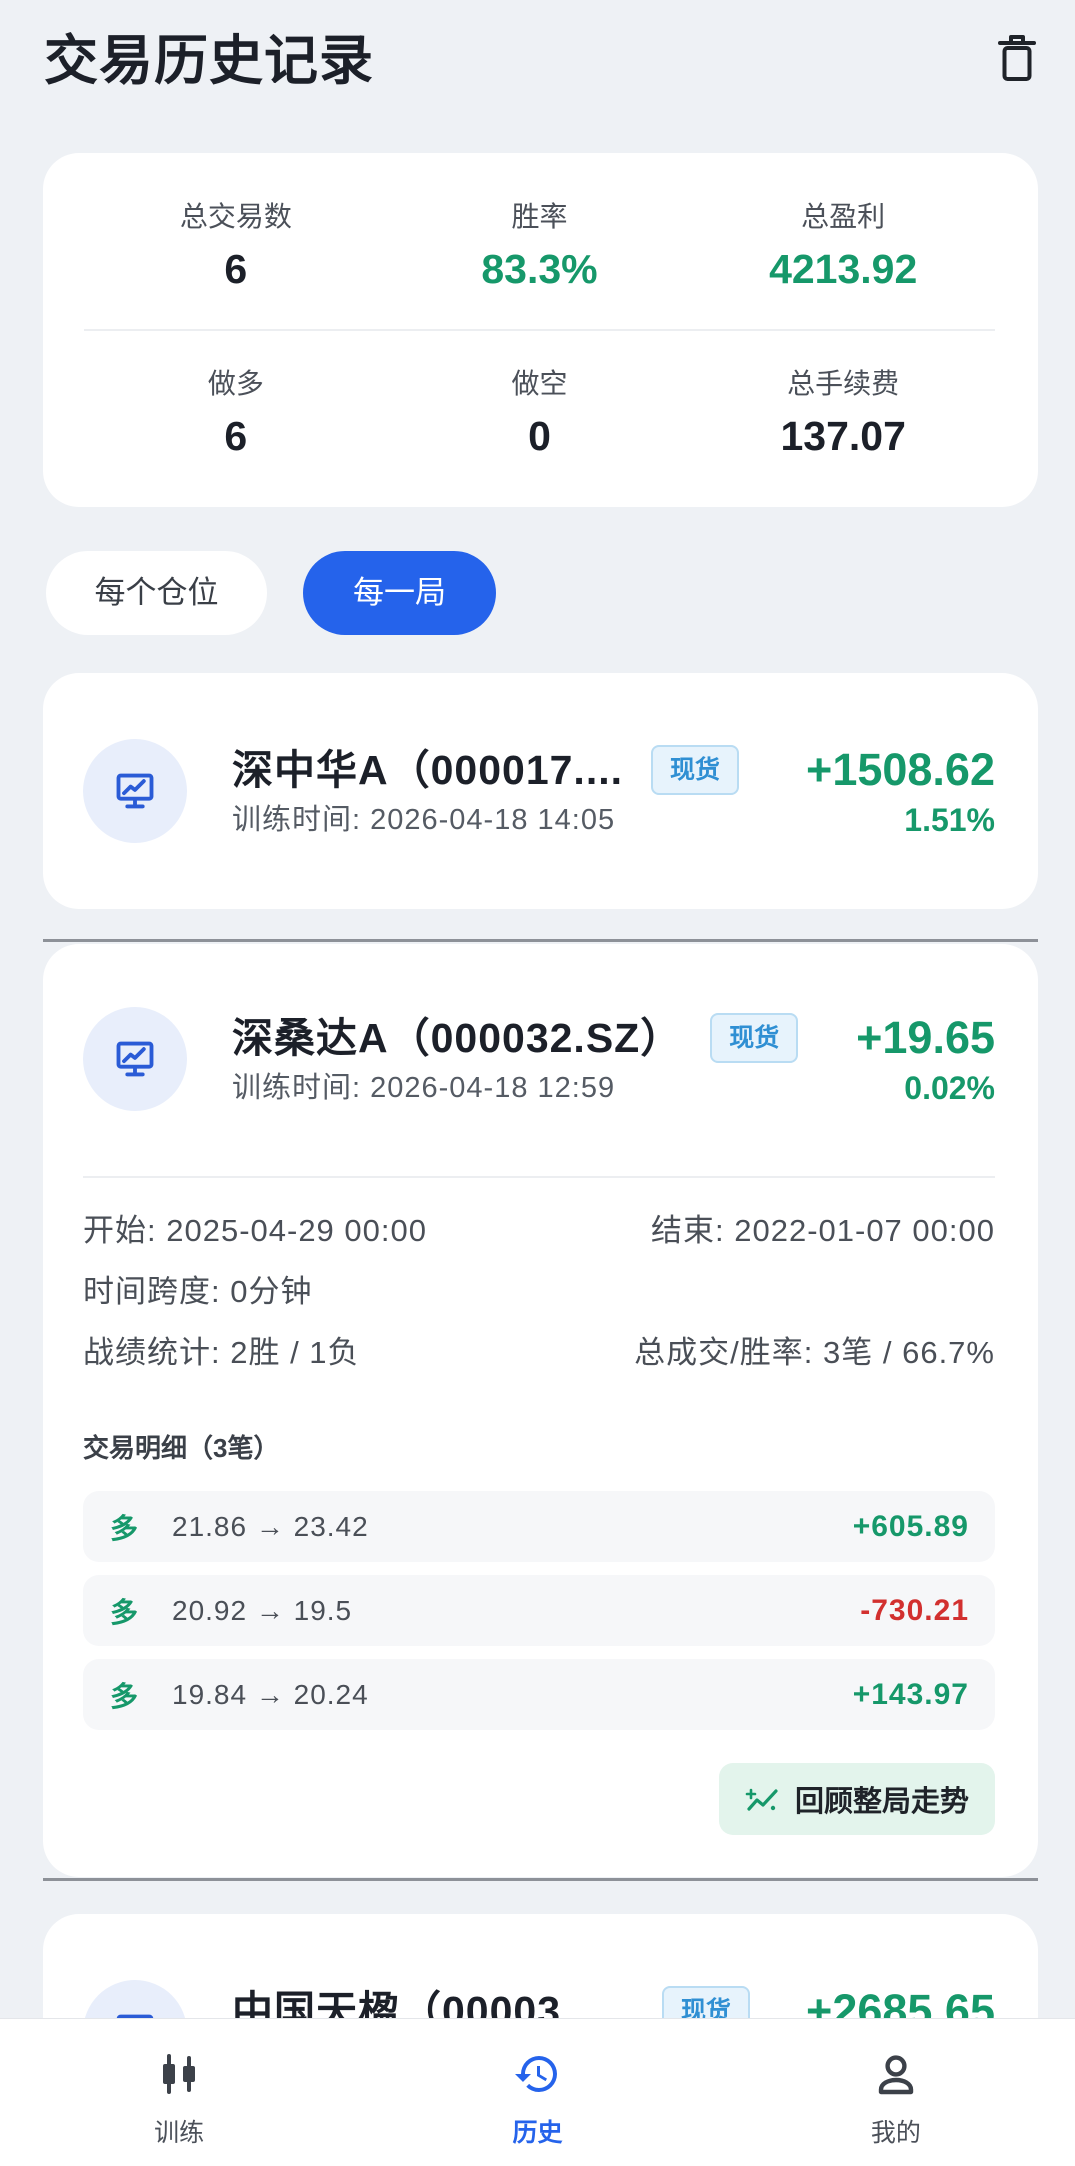 This screenshot has width=1075, height=2166. Describe the element at coordinates (843, 269) in the screenshot. I see `stat-value: 4213.92` at that location.